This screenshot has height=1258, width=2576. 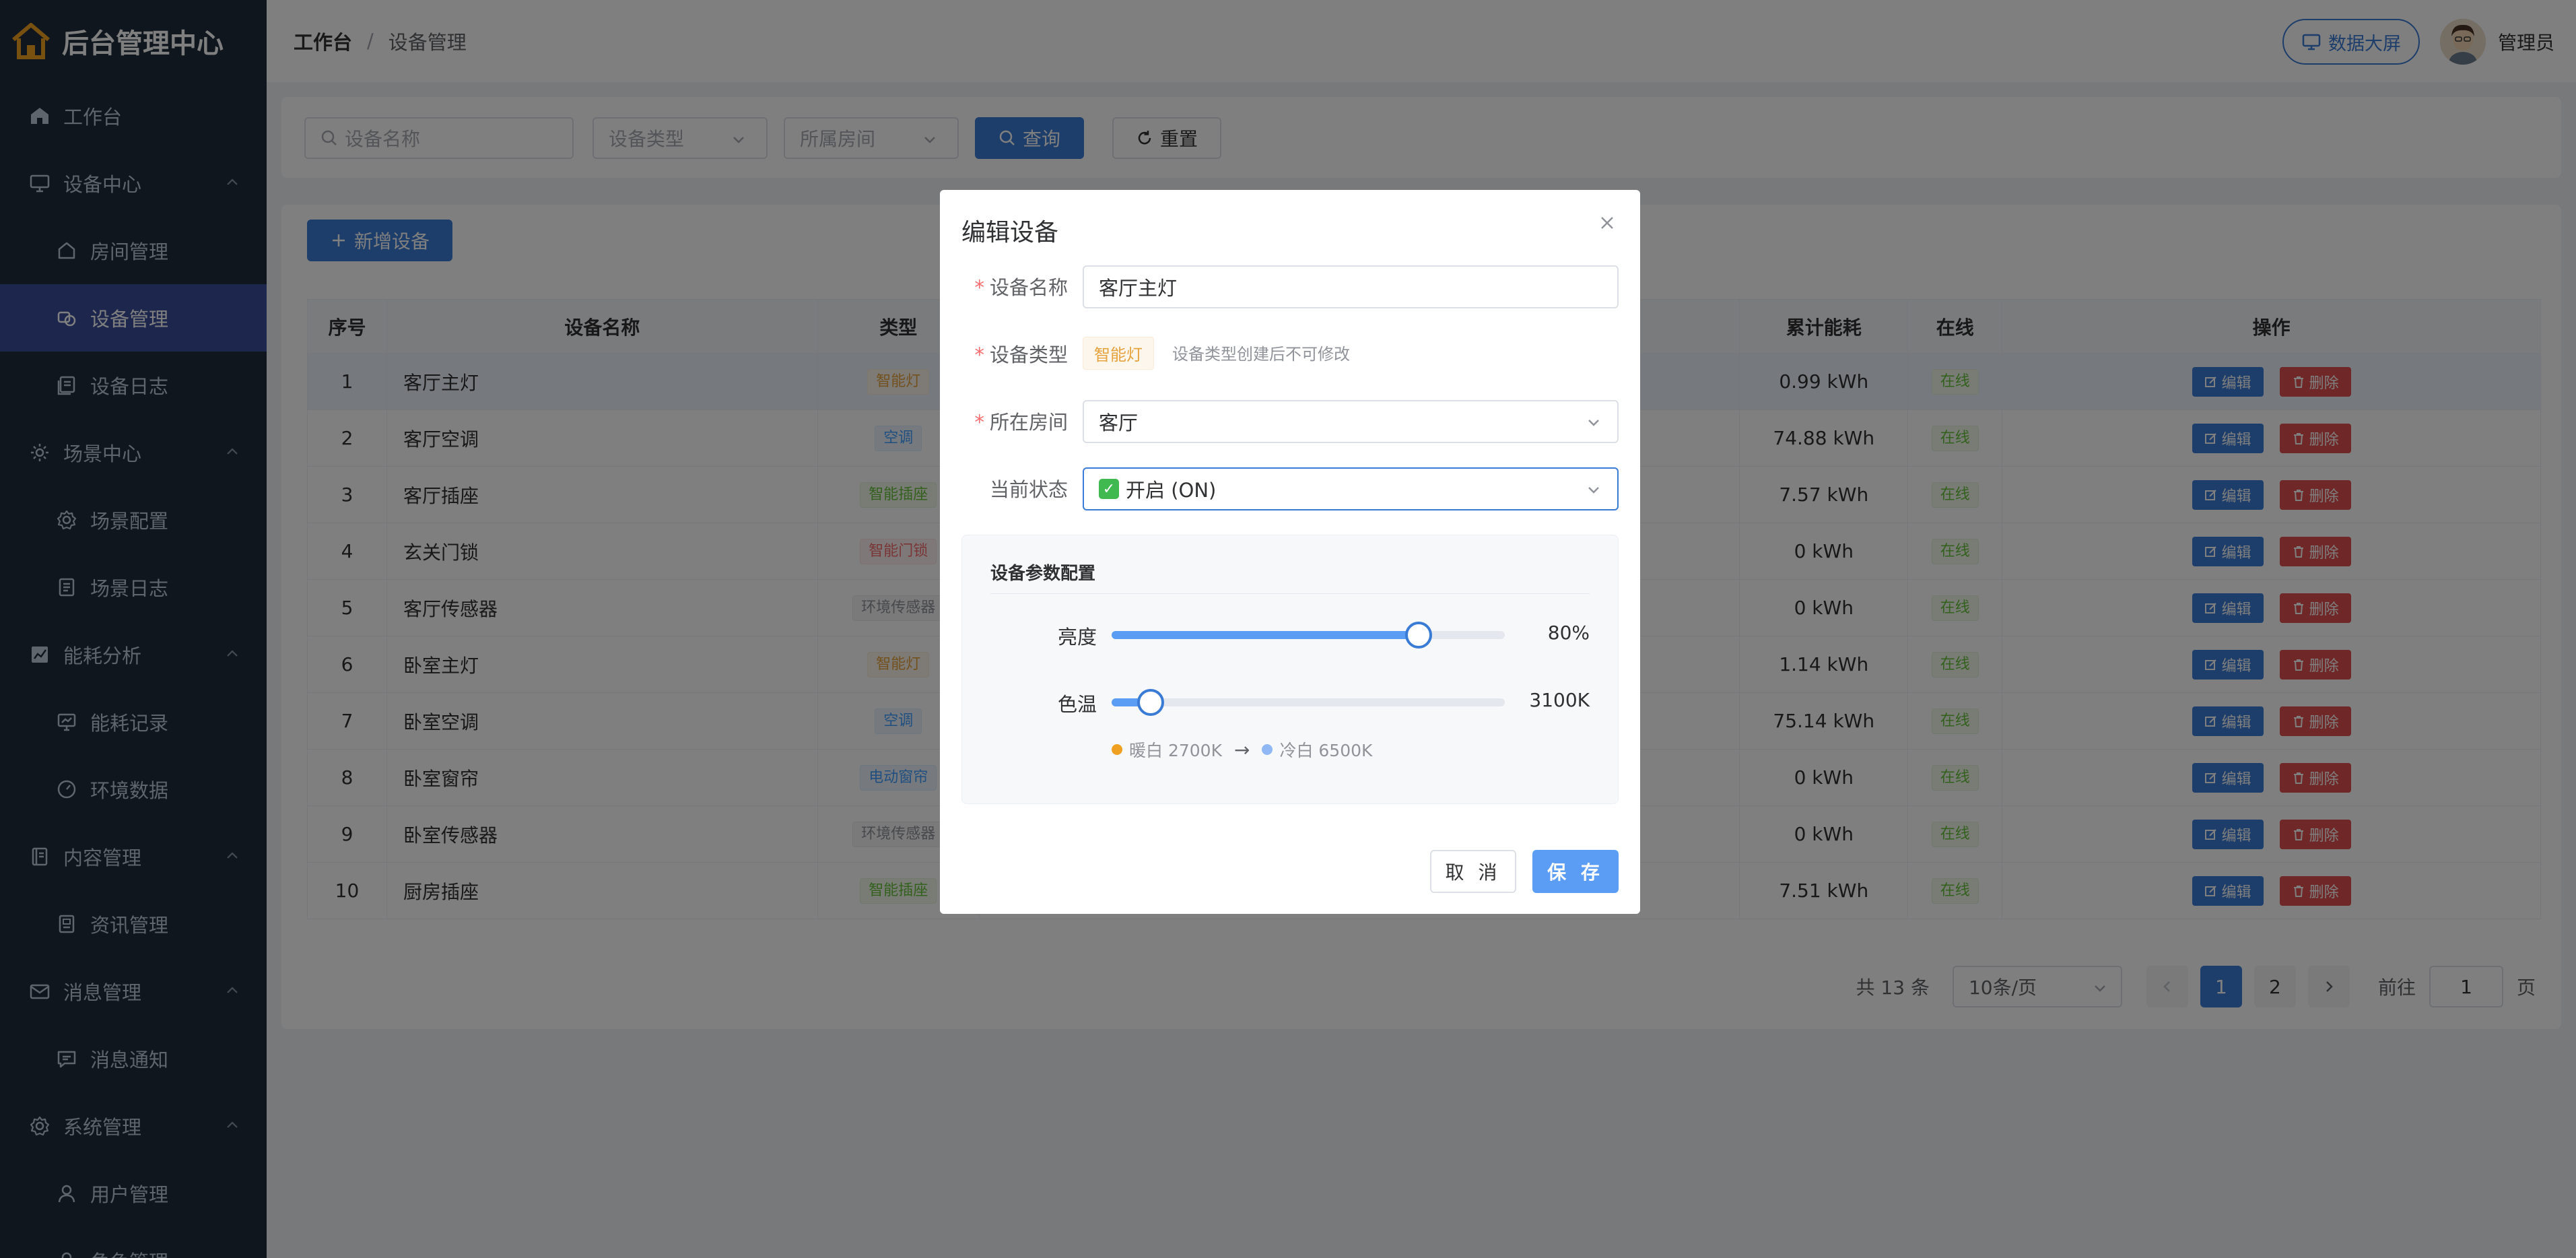 I want to click on brightness-fill, so click(x=1265, y=635).